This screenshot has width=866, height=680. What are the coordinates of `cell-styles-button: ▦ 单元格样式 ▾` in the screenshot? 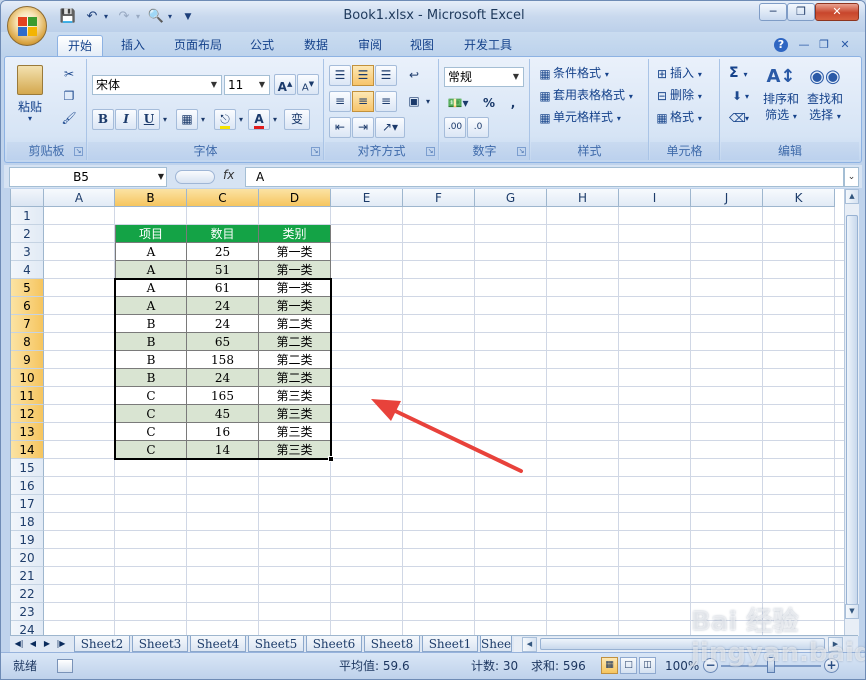 It's located at (579, 118).